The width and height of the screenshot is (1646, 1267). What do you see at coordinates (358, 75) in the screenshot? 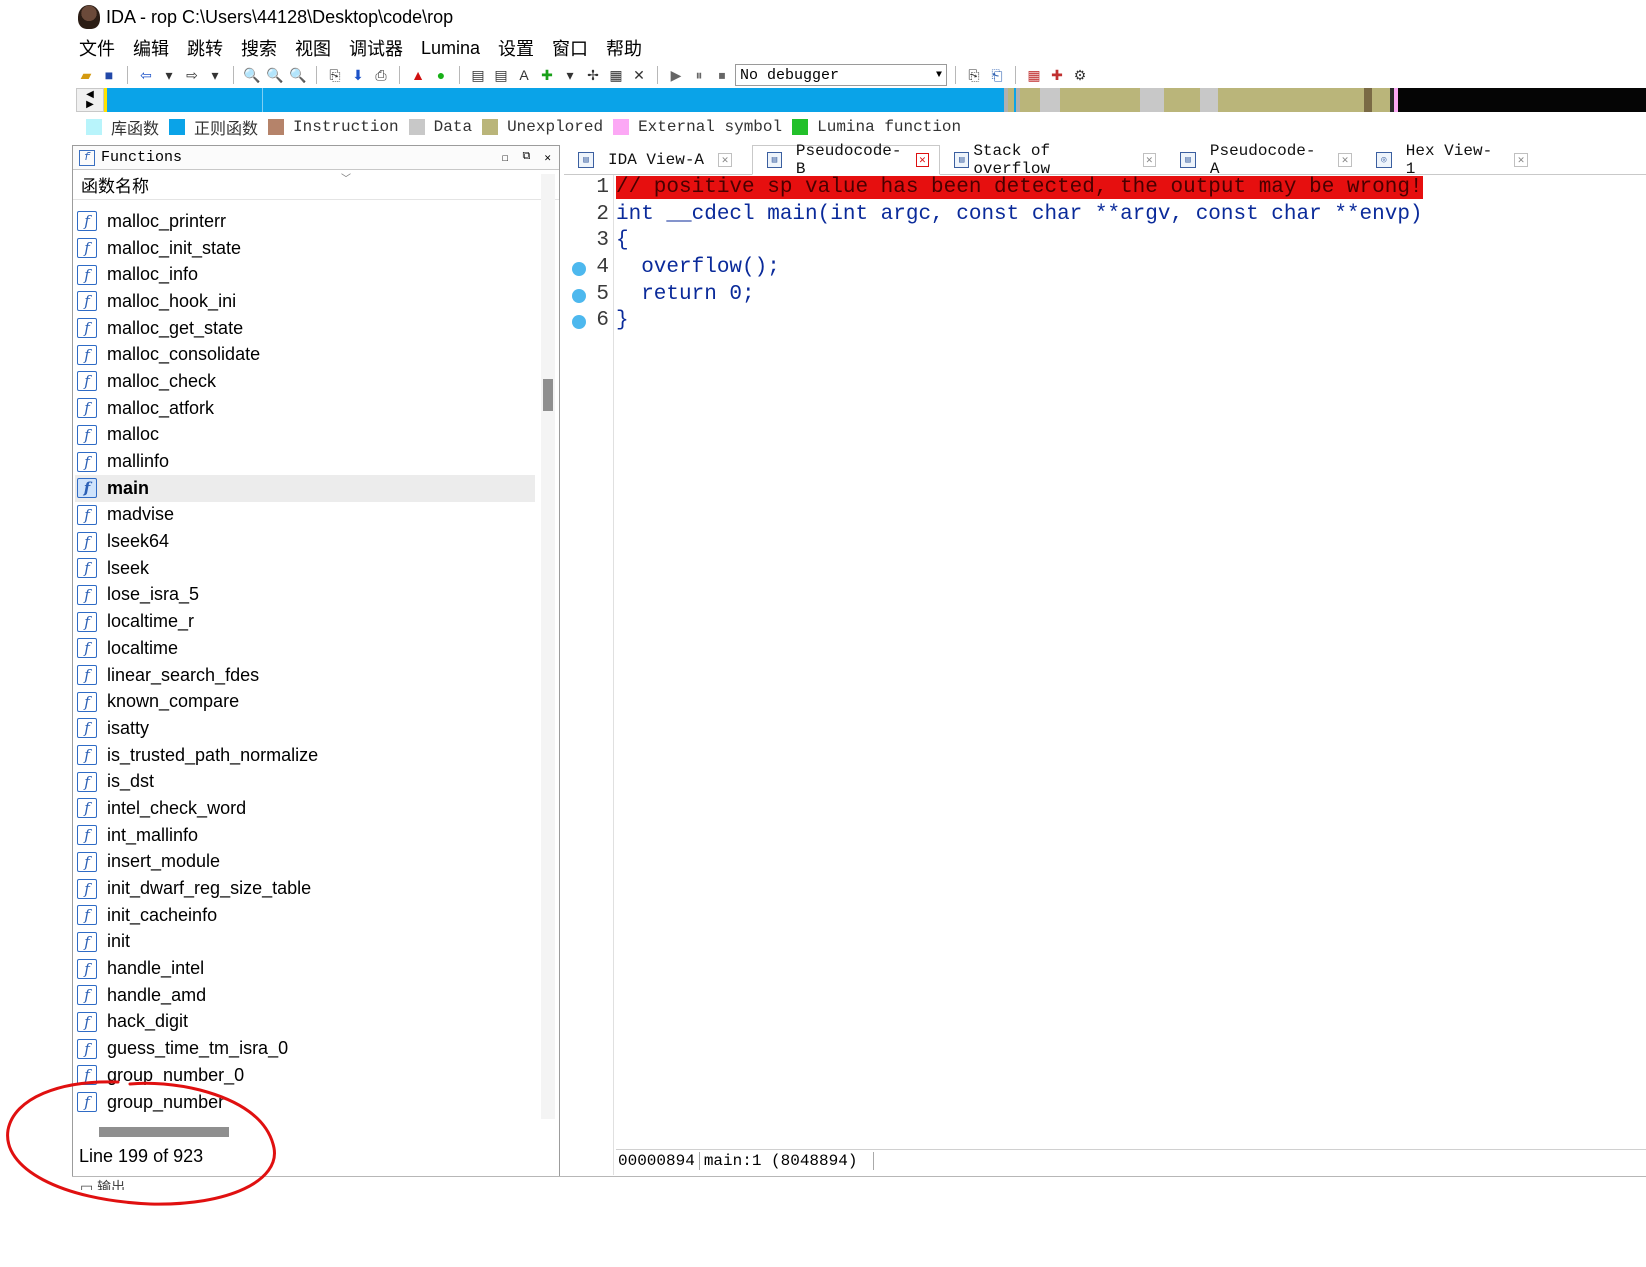
I see `down-arrow-icon: ⬇` at bounding box center [358, 75].